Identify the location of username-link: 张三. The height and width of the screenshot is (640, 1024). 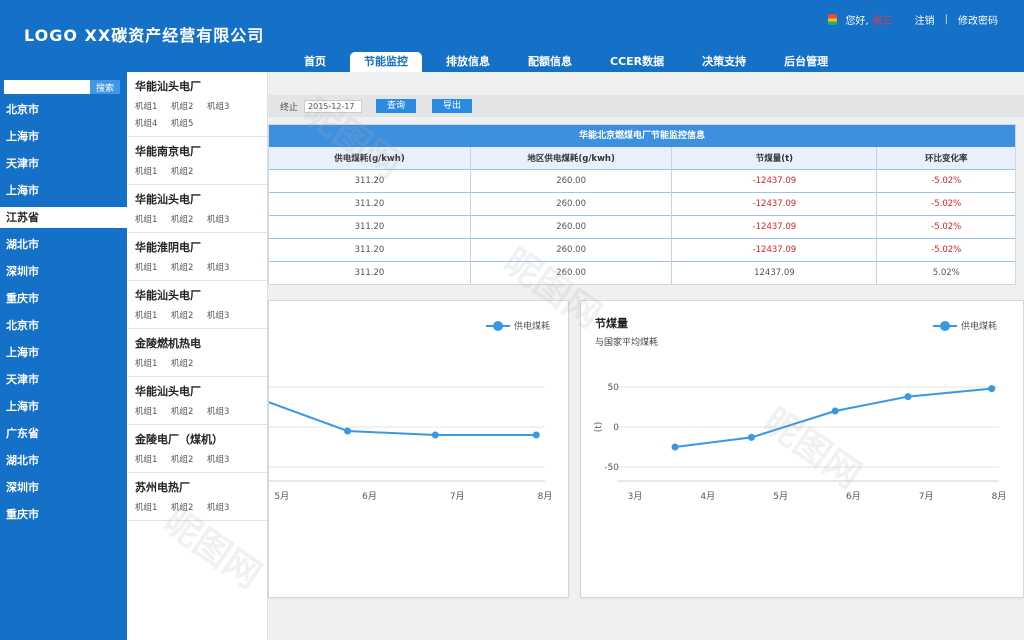
(883, 19).